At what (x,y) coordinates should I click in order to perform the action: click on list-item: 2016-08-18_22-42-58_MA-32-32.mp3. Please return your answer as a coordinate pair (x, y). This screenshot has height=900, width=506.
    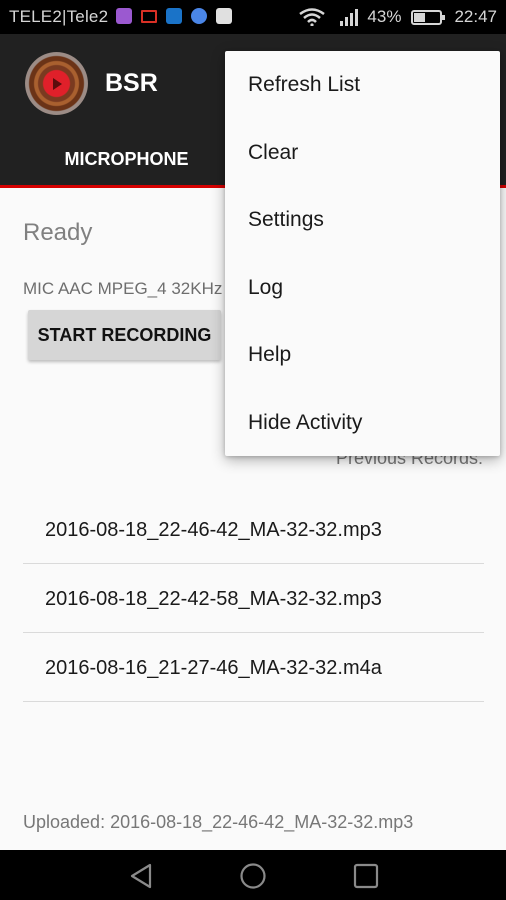
    Looking at the image, I should click on (253, 598).